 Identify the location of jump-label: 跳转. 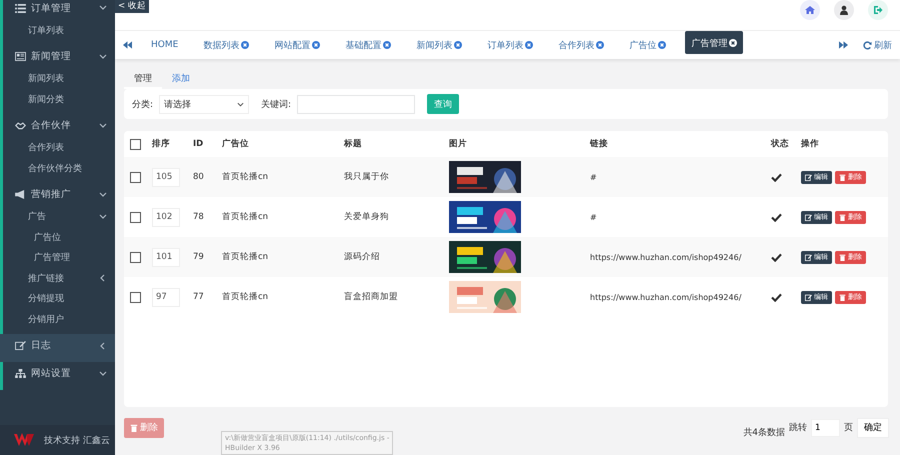
(798, 428).